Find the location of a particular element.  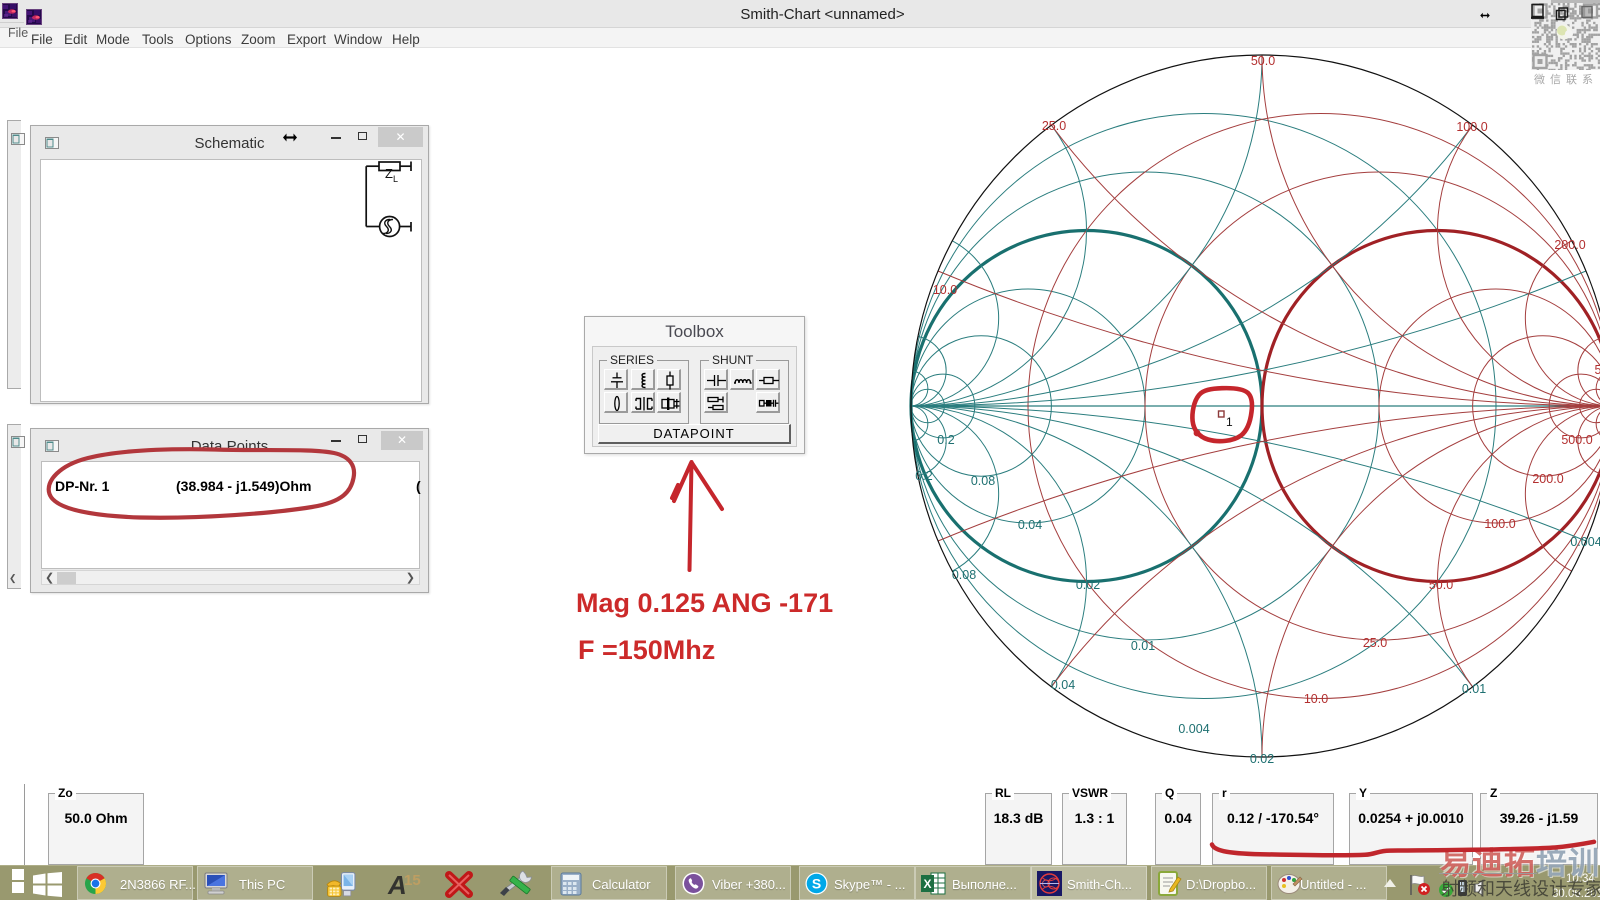

svg-text: 1 is located at coordinates (1229, 422).